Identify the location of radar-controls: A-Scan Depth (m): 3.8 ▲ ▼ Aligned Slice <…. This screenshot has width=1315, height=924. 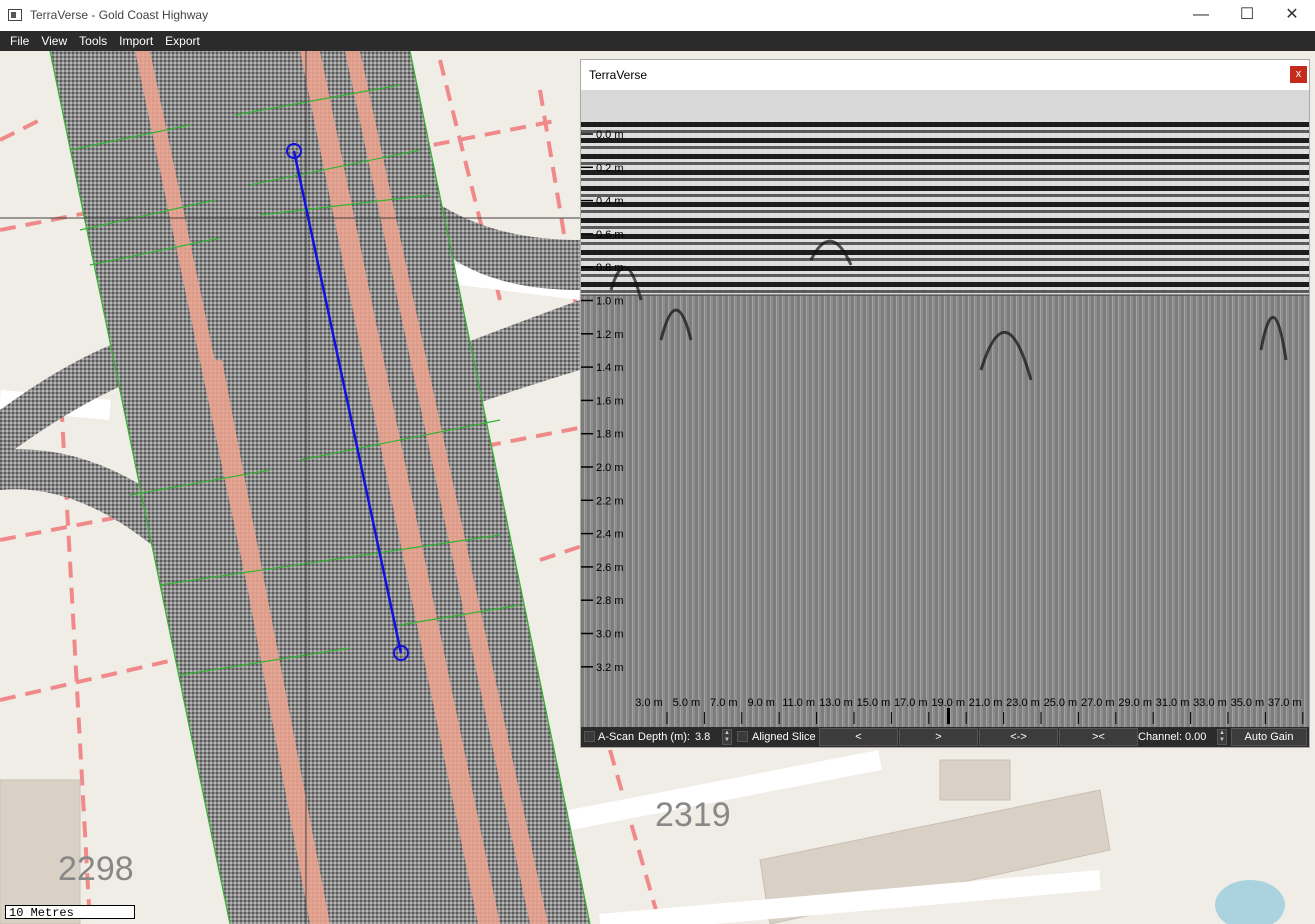
(945, 737).